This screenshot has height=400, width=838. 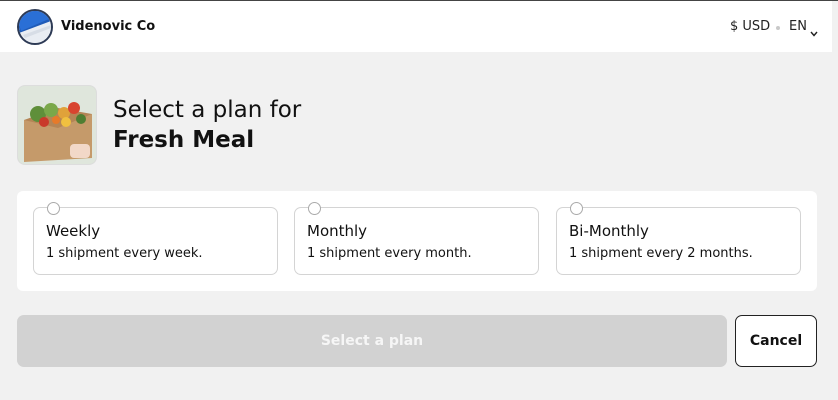 I want to click on currency-selector: $ USD, so click(x=750, y=26).